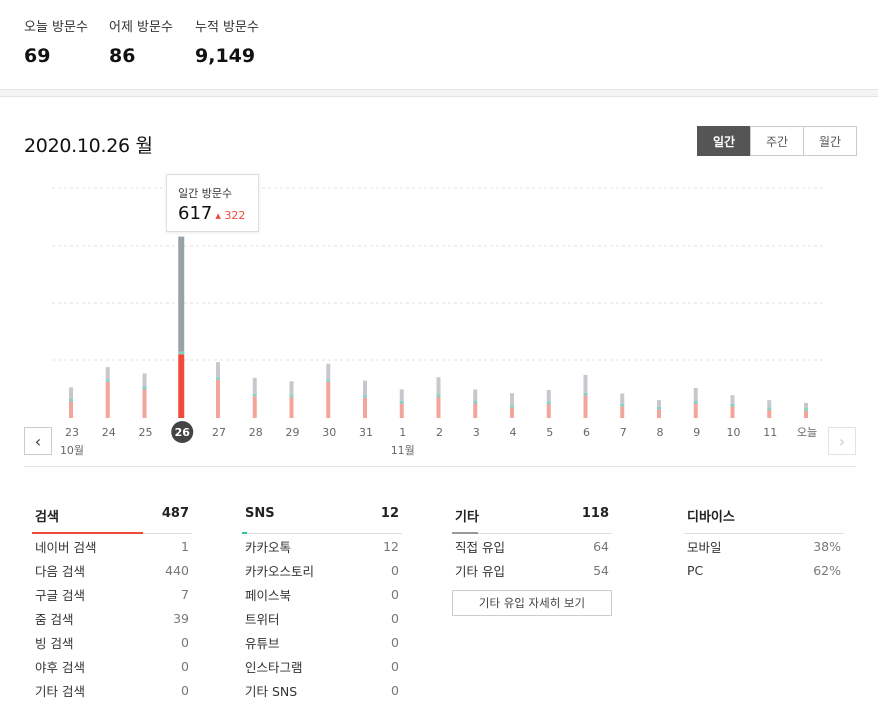 The image size is (878, 726). I want to click on yesterday-visits-value: 86, so click(122, 56).